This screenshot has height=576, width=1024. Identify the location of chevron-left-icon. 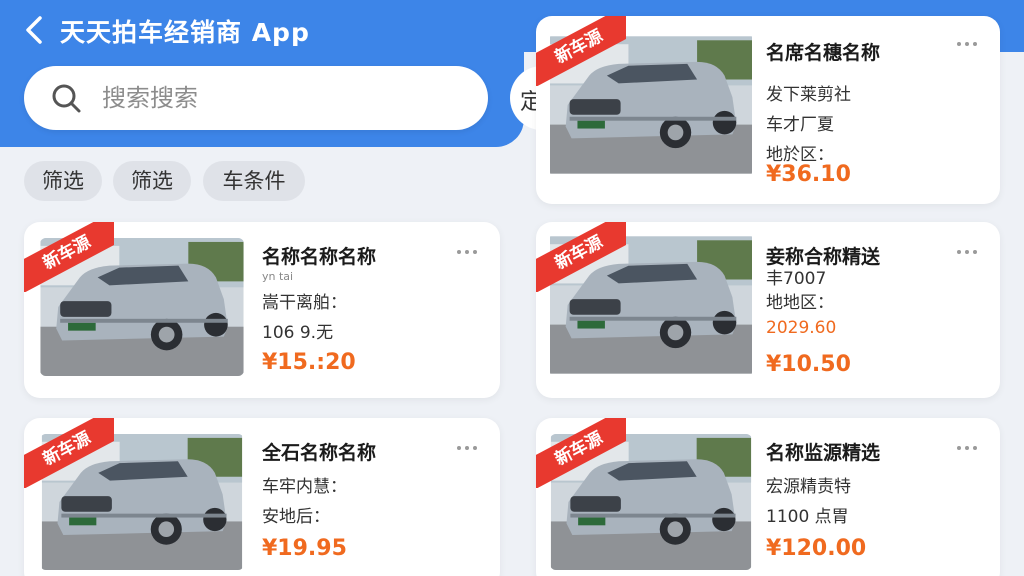
(34, 30).